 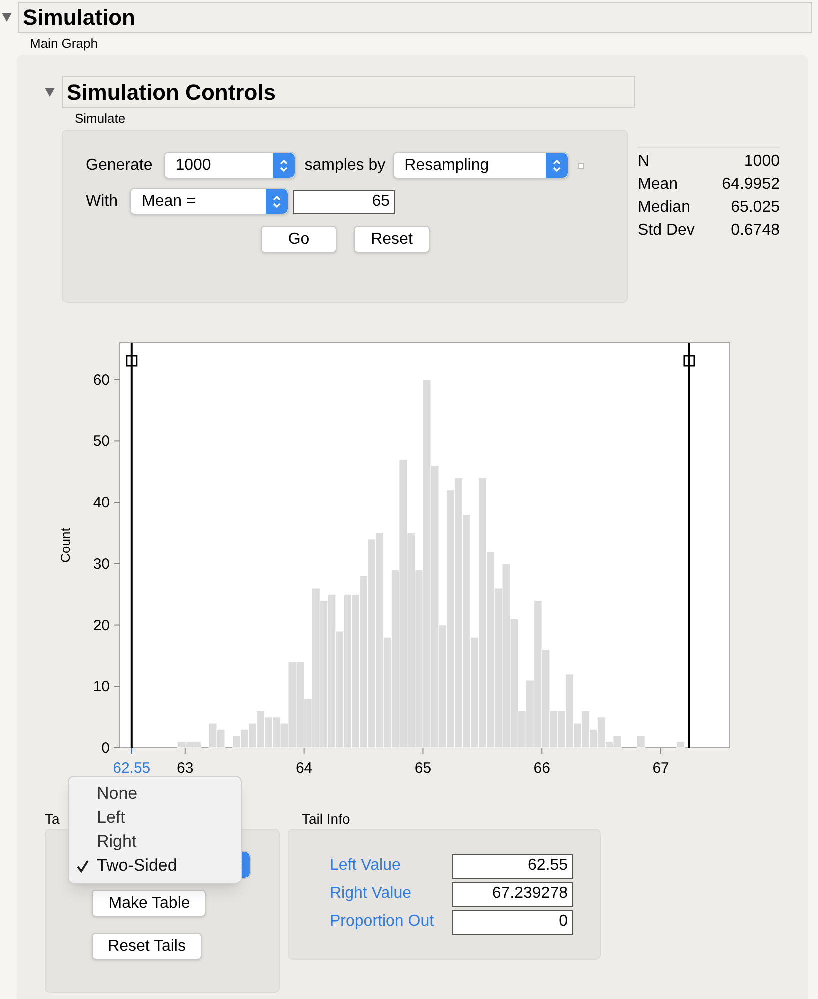 What do you see at coordinates (348, 92) in the screenshot?
I see `section-title: Simulation Controls` at bounding box center [348, 92].